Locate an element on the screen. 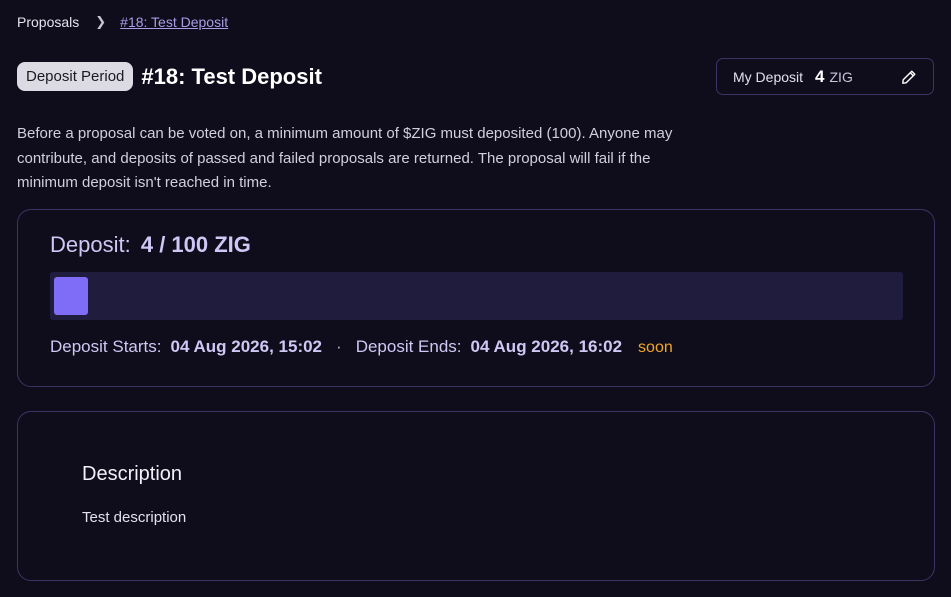 Image resolution: width=951 pixels, height=597 pixels. deposit-progress-bar is located at coordinates (476, 296).